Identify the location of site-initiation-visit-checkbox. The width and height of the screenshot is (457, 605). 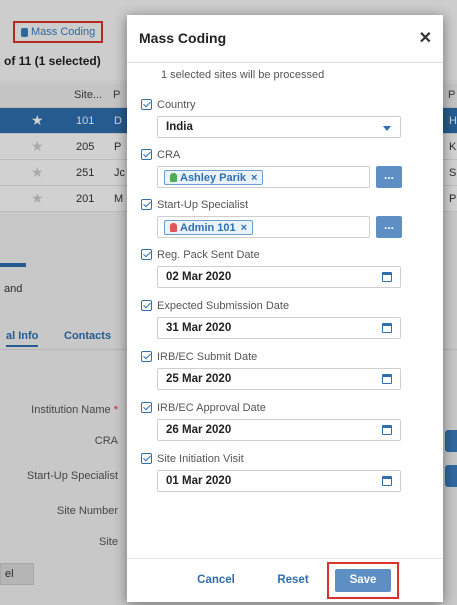
(146, 458).